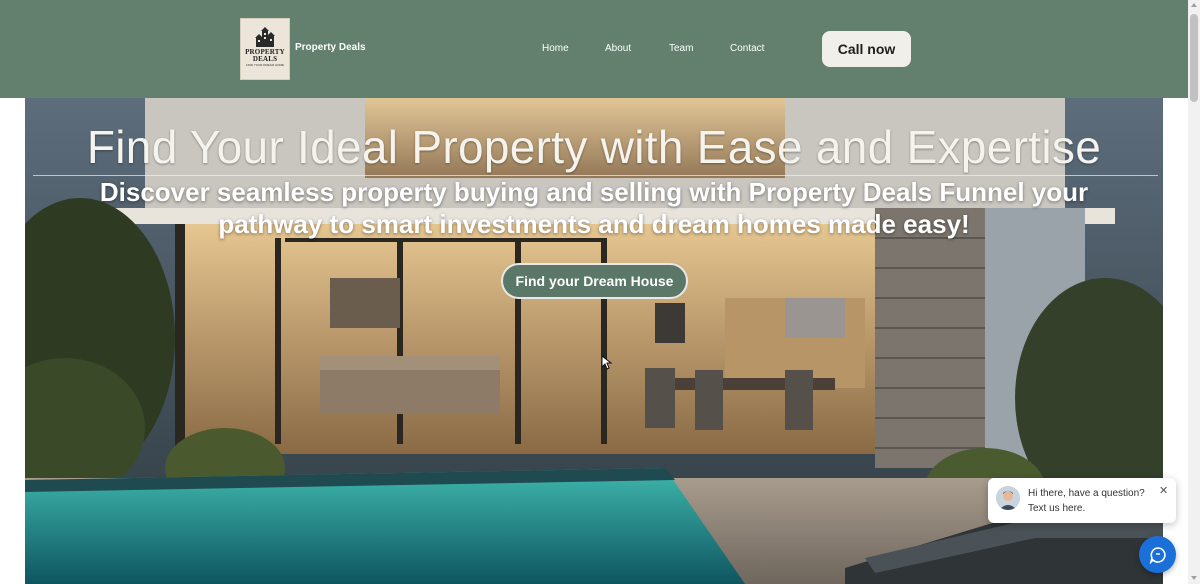 This screenshot has width=1200, height=584. I want to click on chat-greeting-line1: Hi there, have a question?, so click(1086, 493).